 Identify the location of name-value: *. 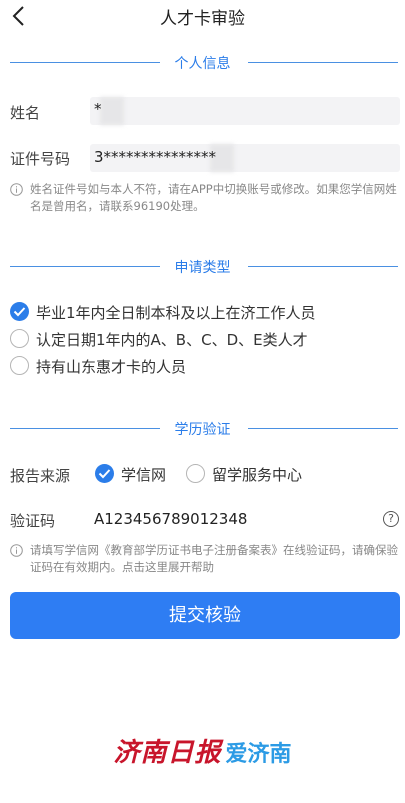
(98, 109).